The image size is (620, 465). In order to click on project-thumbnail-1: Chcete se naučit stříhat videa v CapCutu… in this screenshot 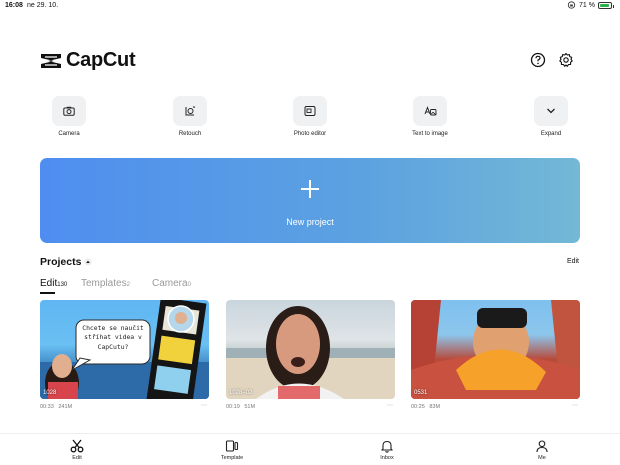, I will do `click(124, 349)`.